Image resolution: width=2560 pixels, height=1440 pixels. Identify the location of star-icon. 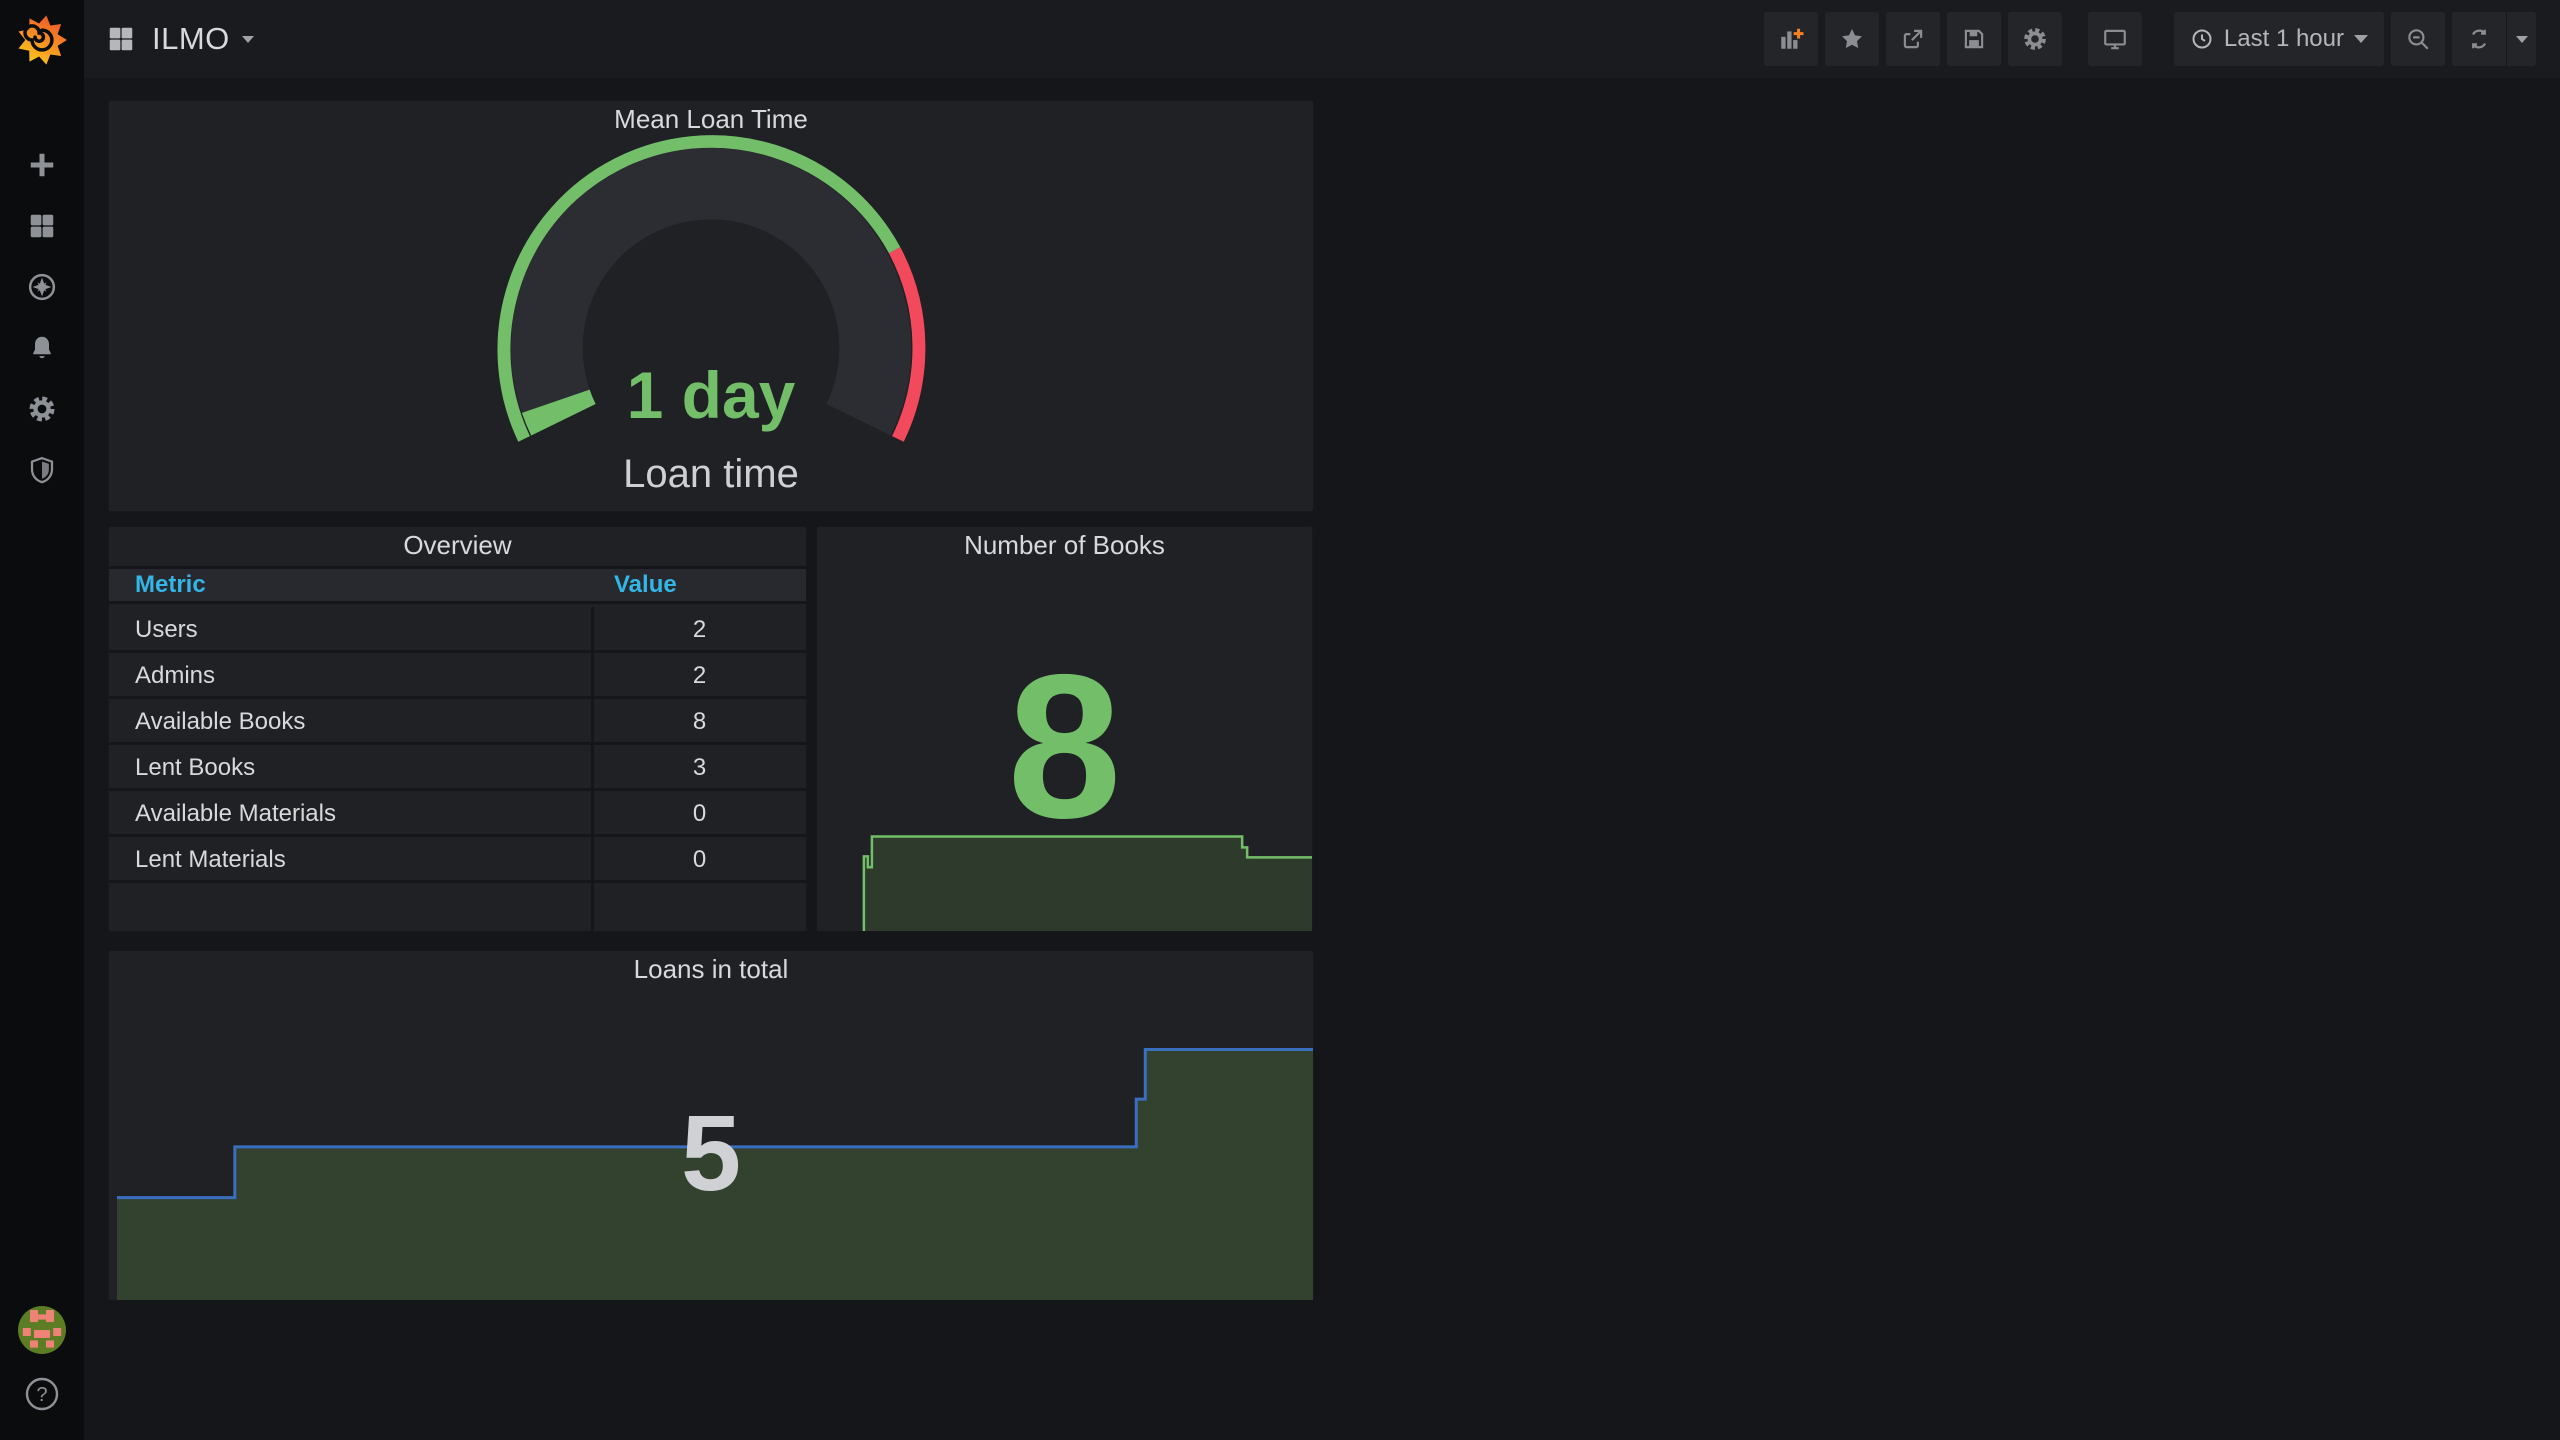
(1851, 38).